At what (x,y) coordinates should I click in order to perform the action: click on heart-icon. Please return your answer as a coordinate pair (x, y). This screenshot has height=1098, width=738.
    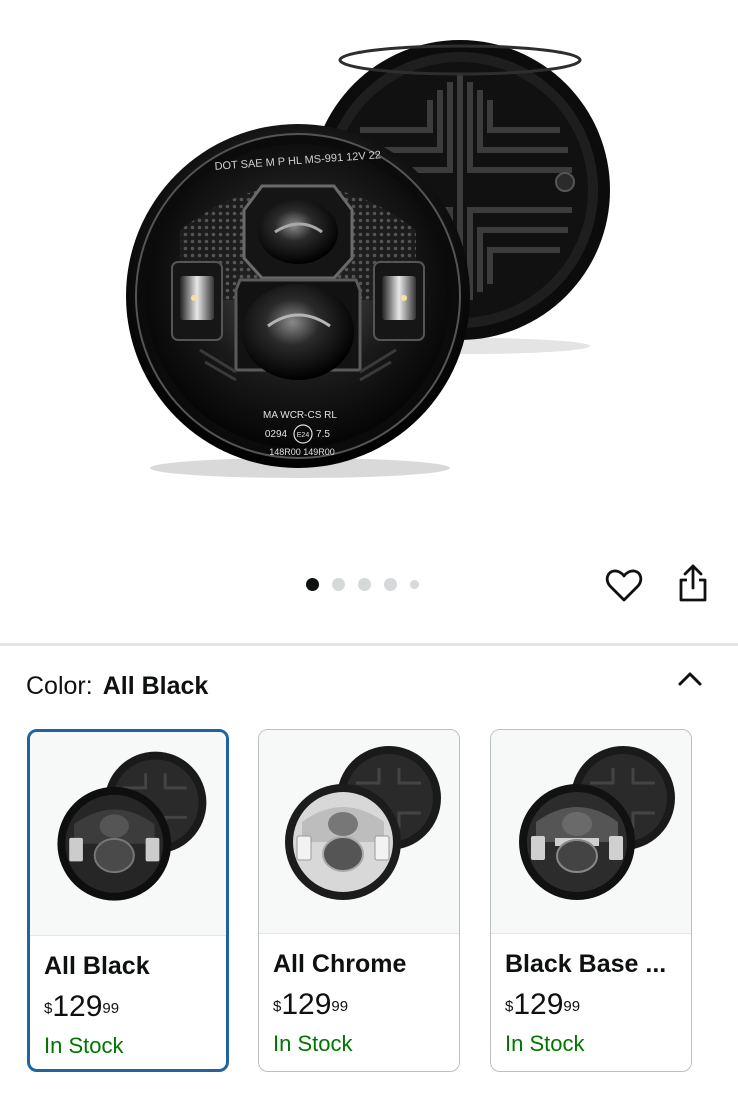
    Looking at the image, I should click on (624, 585).